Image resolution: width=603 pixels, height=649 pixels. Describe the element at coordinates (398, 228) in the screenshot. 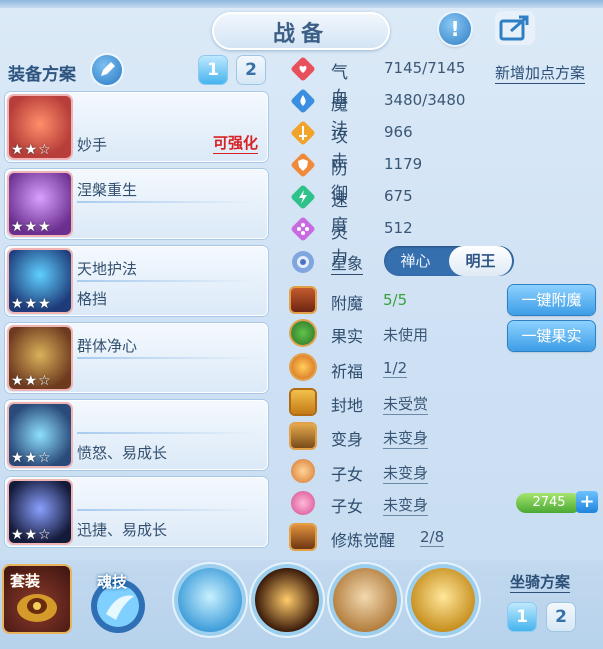

I see `stat-value: 512` at that location.